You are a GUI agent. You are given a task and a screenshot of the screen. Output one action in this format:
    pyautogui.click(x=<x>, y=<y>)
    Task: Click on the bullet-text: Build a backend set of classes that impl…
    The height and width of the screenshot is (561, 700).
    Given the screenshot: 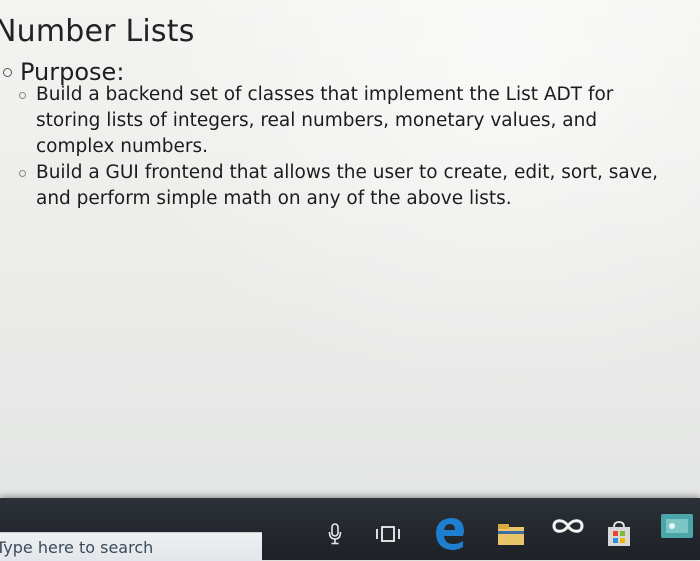 What is the action you would take?
    pyautogui.click(x=325, y=120)
    